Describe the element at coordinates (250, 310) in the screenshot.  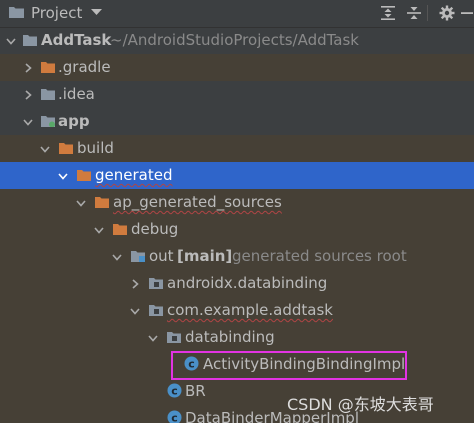
I see `tree-item-label: com.example.addtask` at that location.